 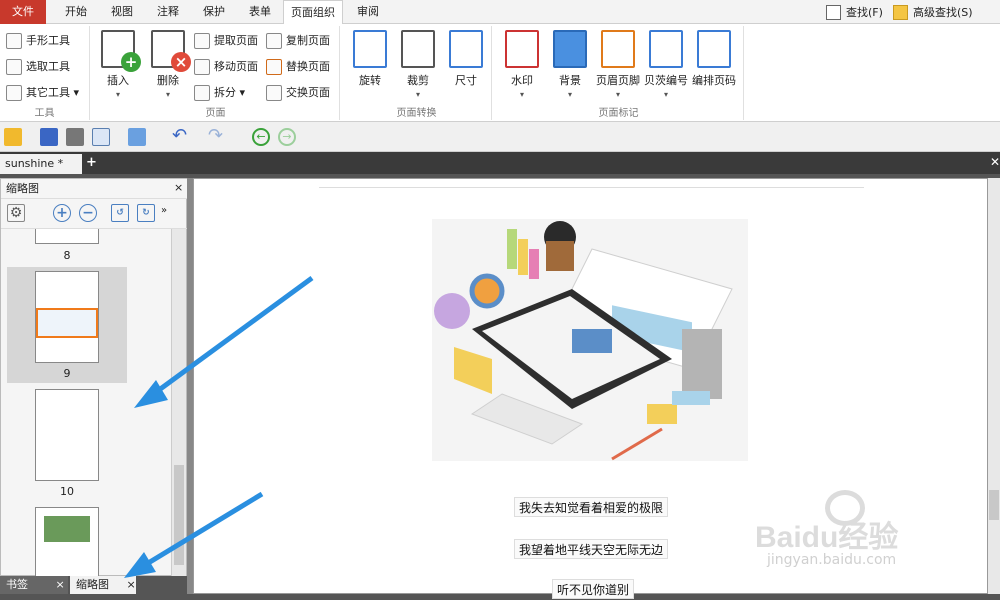 I want to click on background-icon, so click(x=570, y=49).